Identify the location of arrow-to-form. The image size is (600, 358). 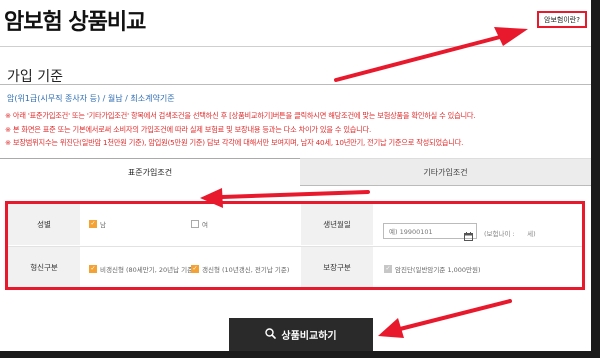
(285, 198).